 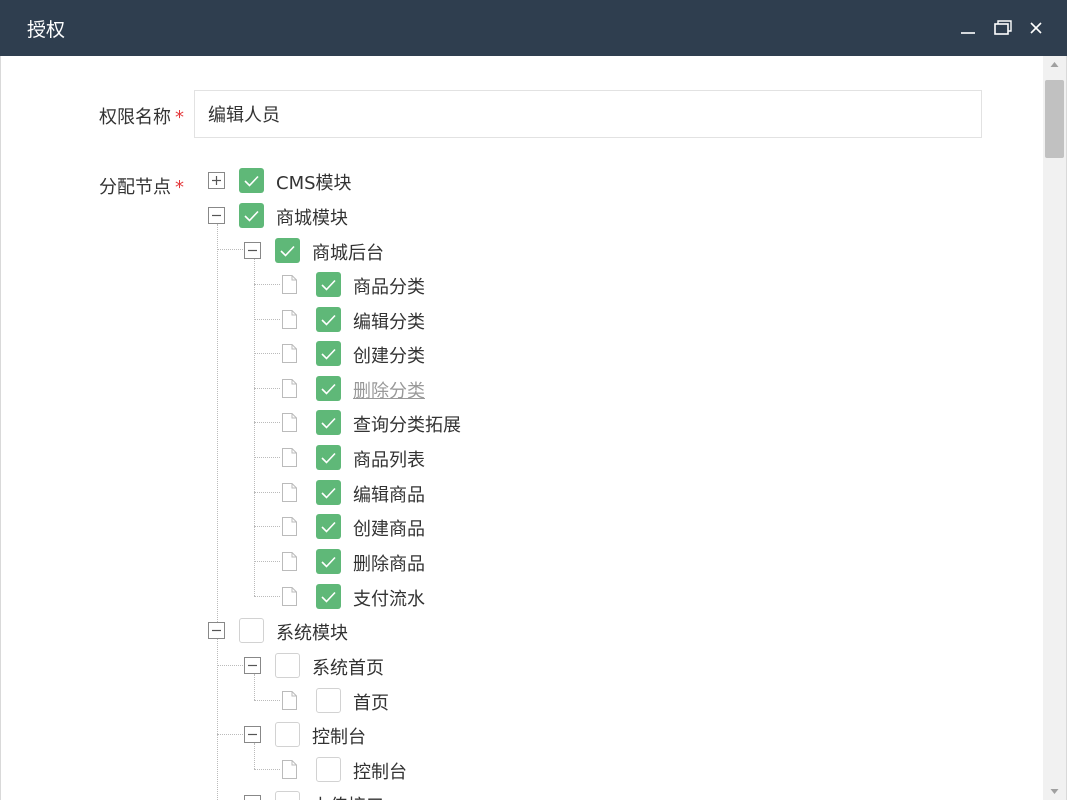 I want to click on permission-name-label-text: 权限名称, so click(x=135, y=117).